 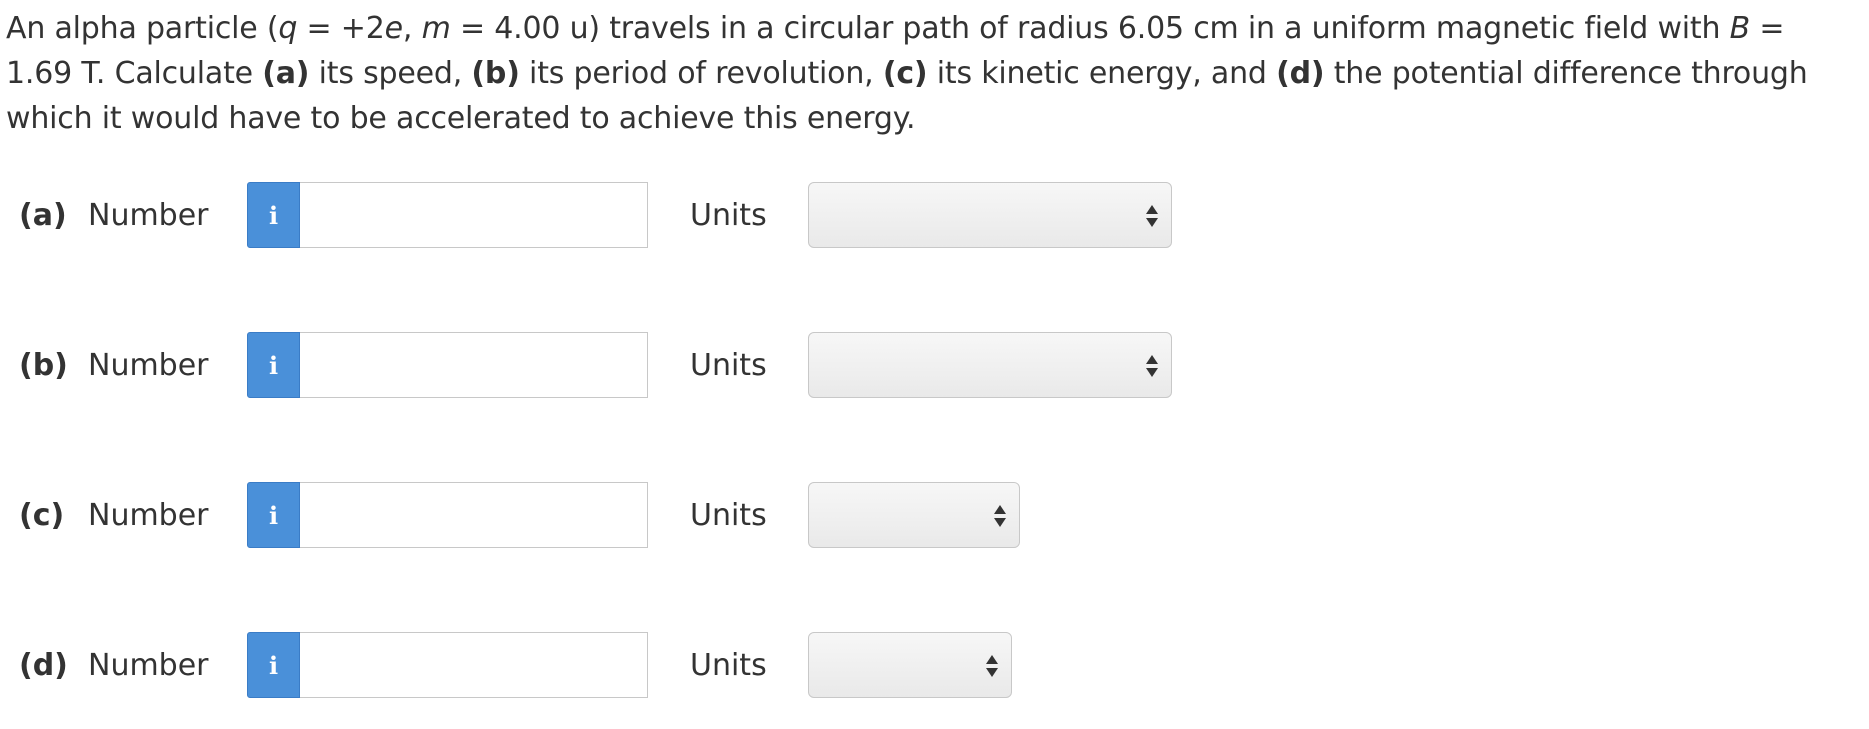 I want to click on charge-variable: q, so click(x=288, y=28).